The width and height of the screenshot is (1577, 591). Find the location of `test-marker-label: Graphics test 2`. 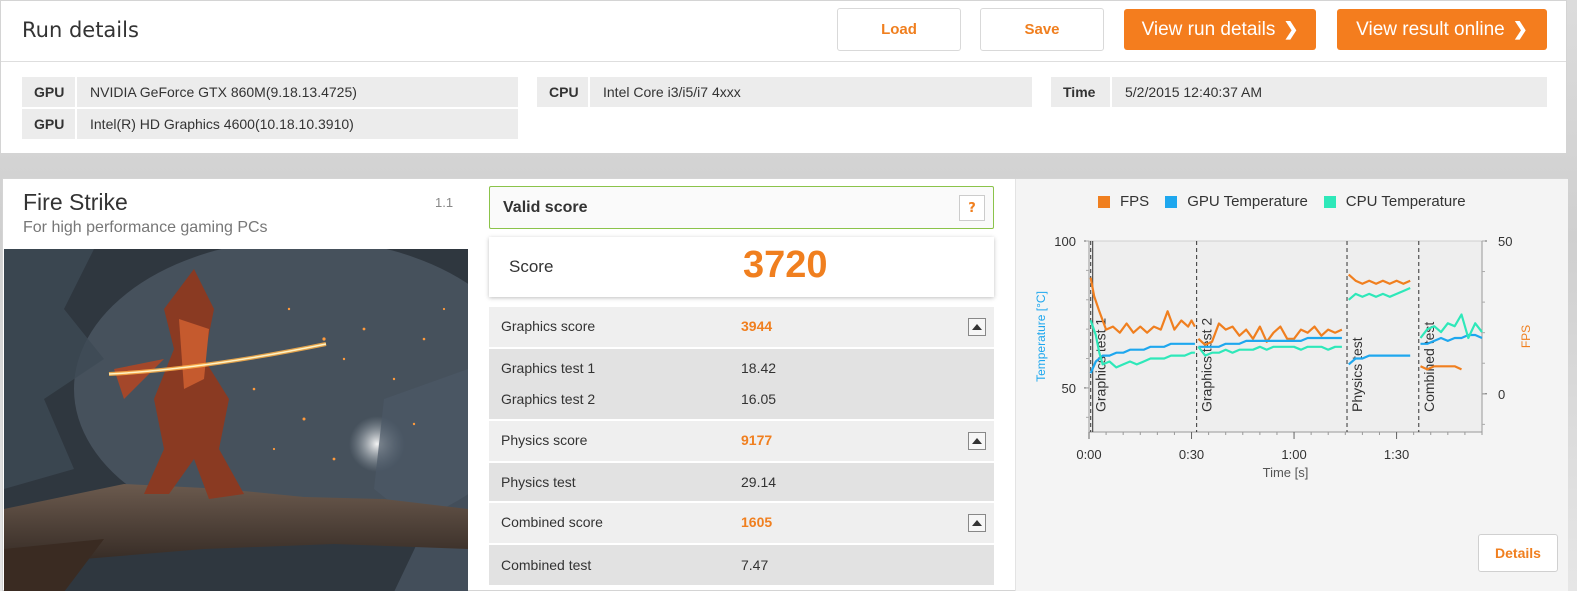

test-marker-label: Graphics test 2 is located at coordinates (1207, 365).